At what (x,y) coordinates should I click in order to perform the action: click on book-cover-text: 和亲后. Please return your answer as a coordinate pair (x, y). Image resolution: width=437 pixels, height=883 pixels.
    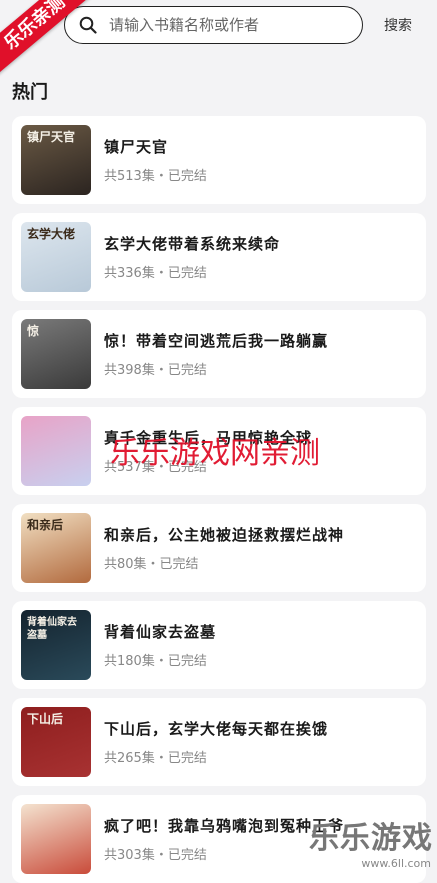
    Looking at the image, I should click on (45, 525).